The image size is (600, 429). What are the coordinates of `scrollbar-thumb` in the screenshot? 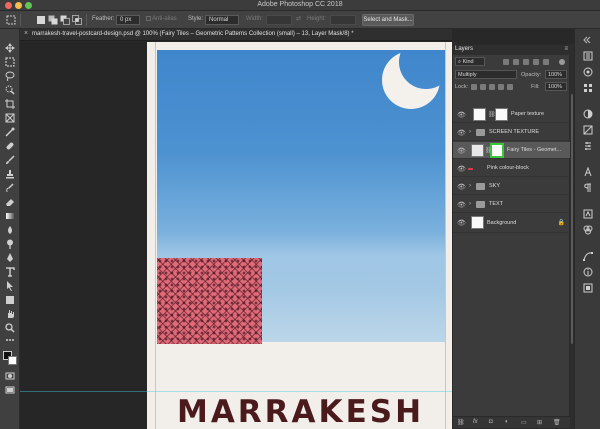 It's located at (572, 219).